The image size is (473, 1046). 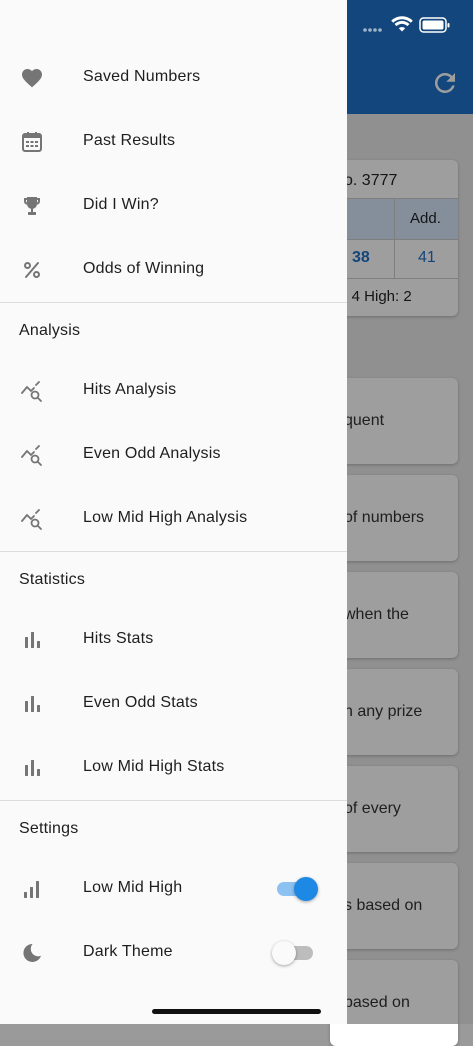 What do you see at coordinates (173, 640) in the screenshot?
I see `drawer-item-hits-stats: Hits Stats` at bounding box center [173, 640].